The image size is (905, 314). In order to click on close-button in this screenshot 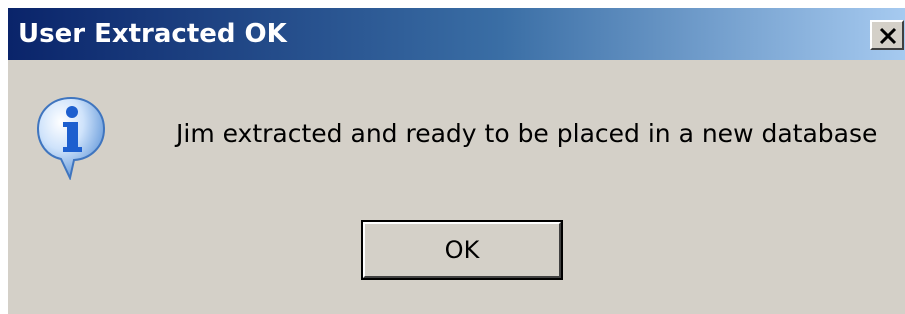, I will do `click(887, 35)`.